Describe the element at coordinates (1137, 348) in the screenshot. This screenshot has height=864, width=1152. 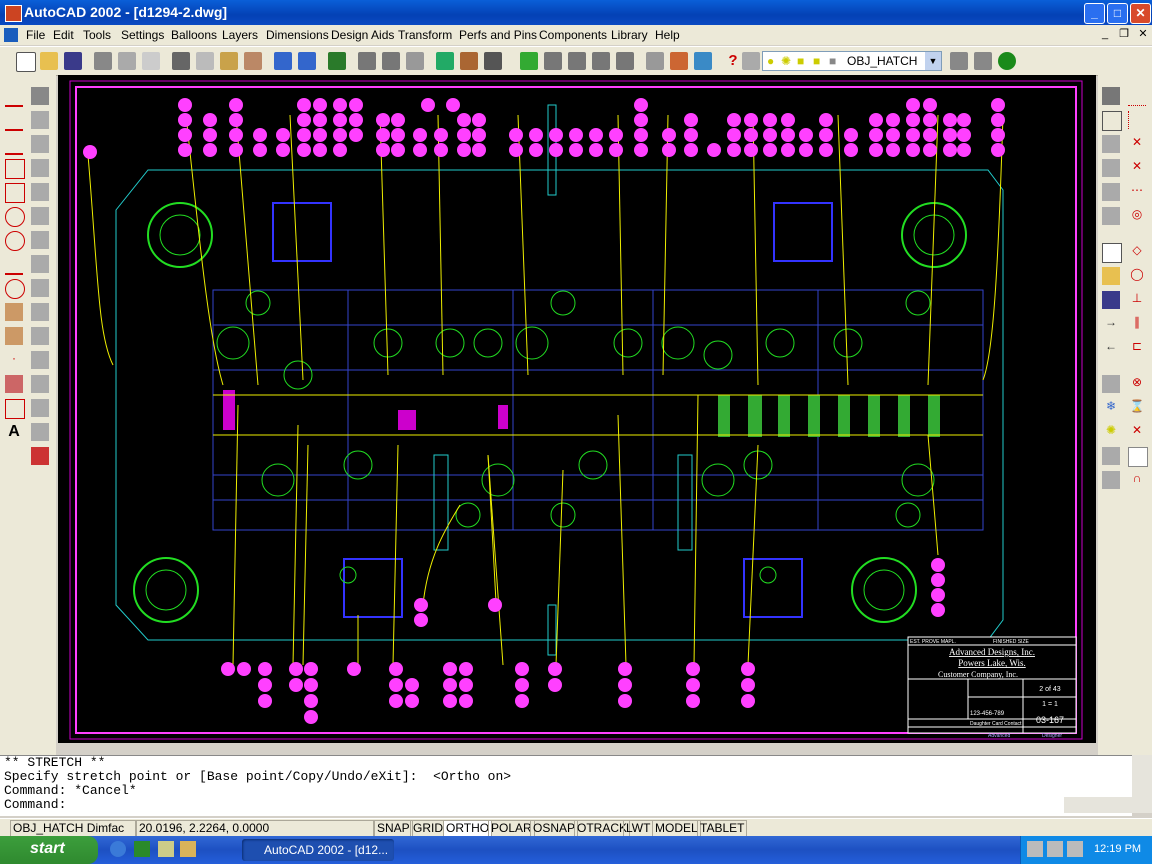
I see `osnap-insert-icon: ⊏` at that location.